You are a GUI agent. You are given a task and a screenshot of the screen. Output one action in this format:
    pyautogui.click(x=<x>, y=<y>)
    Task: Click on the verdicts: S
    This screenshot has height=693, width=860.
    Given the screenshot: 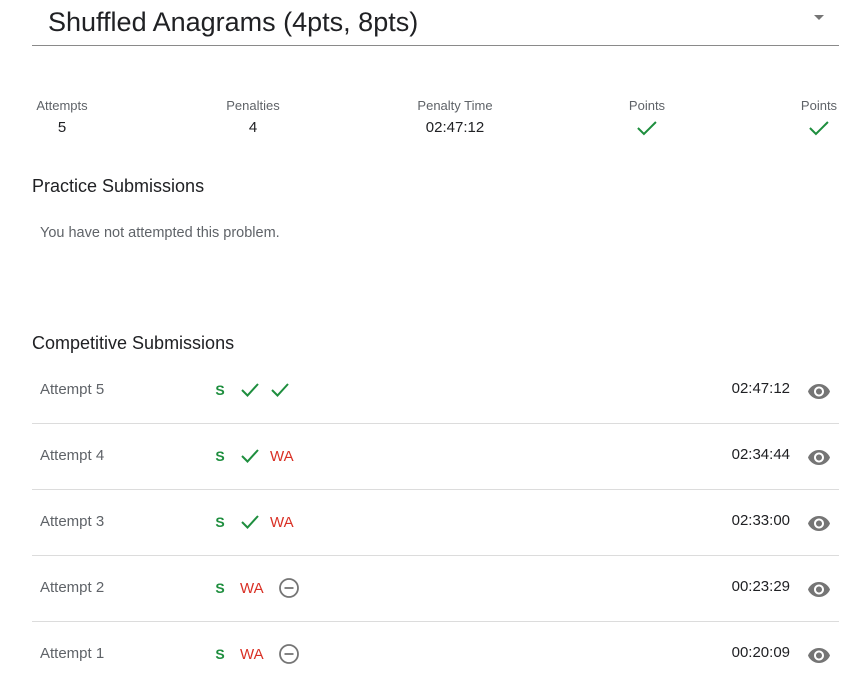 What is the action you would take?
    pyautogui.click(x=257, y=390)
    